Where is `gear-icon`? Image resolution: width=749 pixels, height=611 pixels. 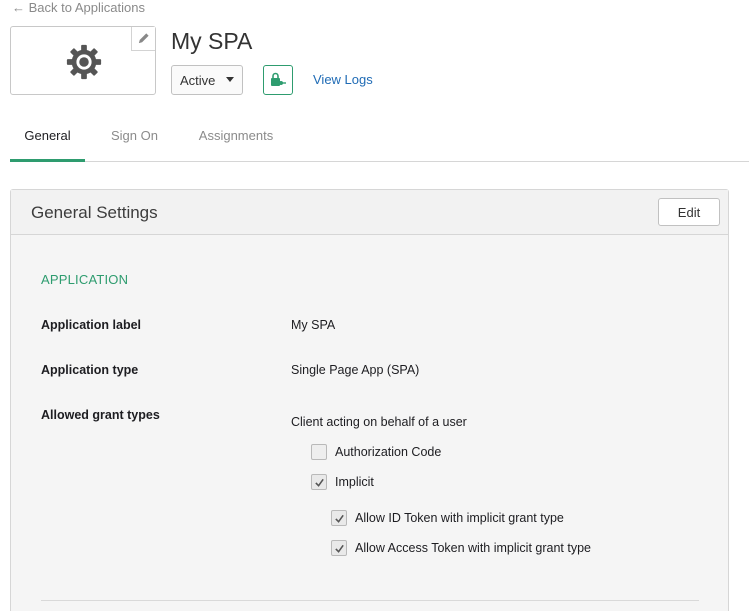 gear-icon is located at coordinates (84, 62).